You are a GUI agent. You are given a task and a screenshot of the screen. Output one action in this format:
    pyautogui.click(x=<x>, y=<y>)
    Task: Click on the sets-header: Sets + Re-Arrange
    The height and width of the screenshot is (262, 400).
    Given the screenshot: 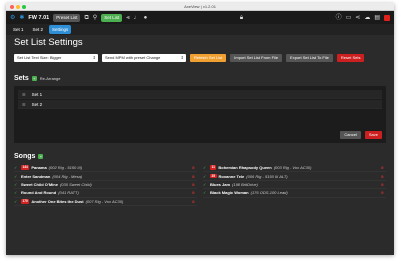 What is the action you would take?
    pyautogui.click(x=200, y=78)
    